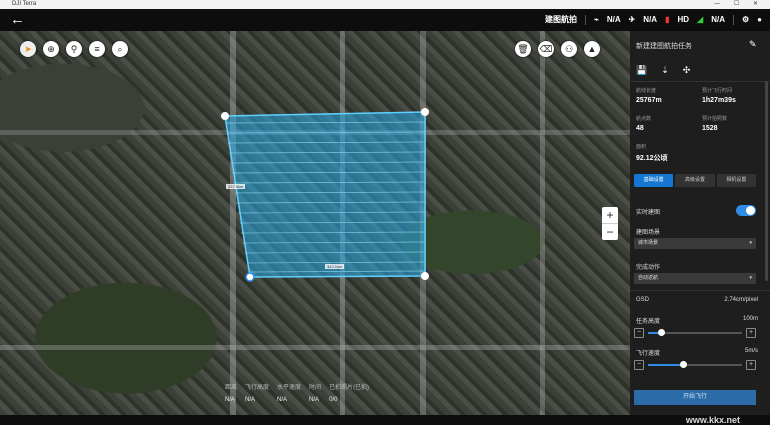  Describe the element at coordinates (751, 351) in the screenshot. I see `speed-value: 5m/s` at that location.